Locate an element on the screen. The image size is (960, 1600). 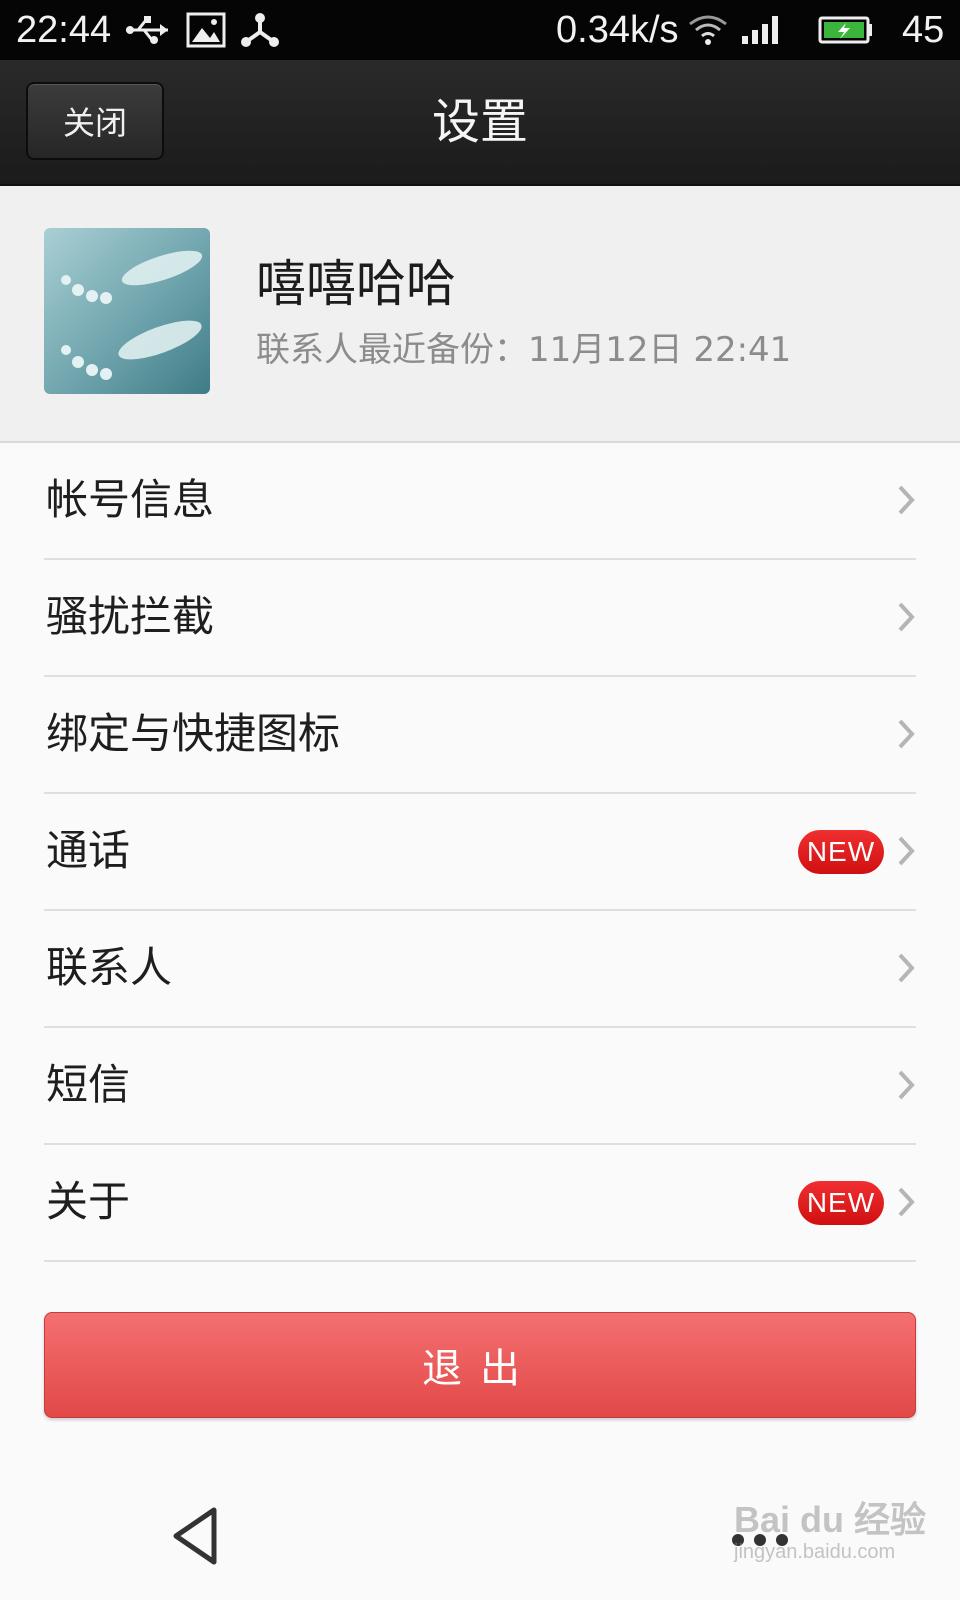
battery-percent: 45 is located at coordinates (923, 30).